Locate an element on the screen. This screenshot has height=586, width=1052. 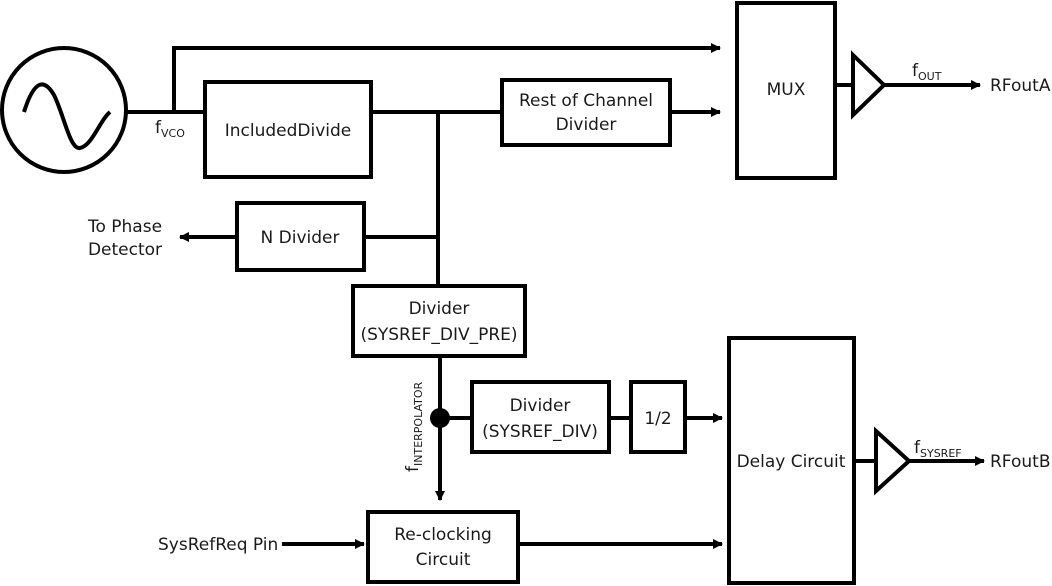
reclocking-circuit-block is located at coordinates (443, 547).